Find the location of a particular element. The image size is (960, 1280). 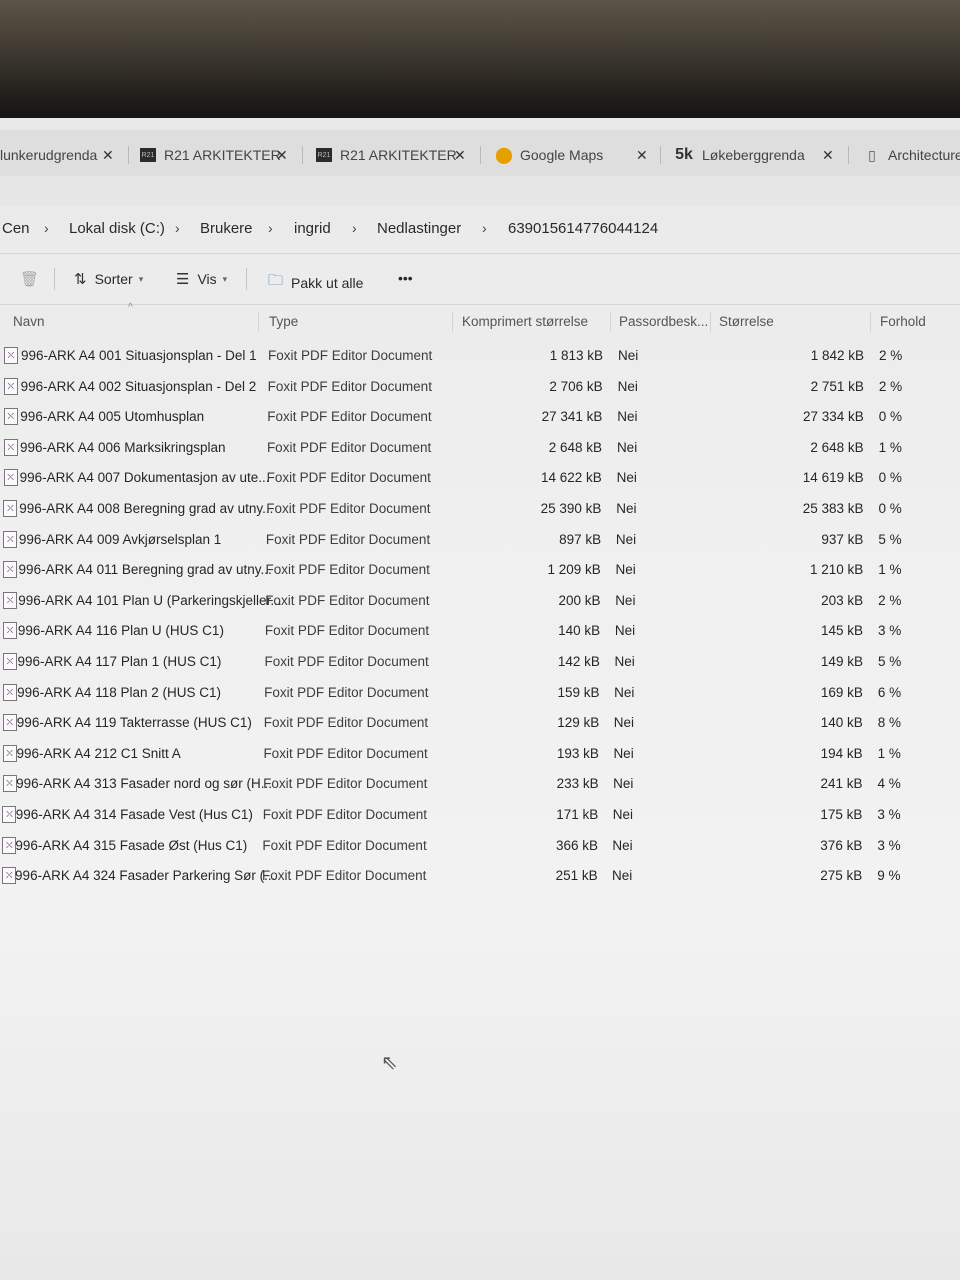

compressed-size: 140 kB is located at coordinates (579, 631).